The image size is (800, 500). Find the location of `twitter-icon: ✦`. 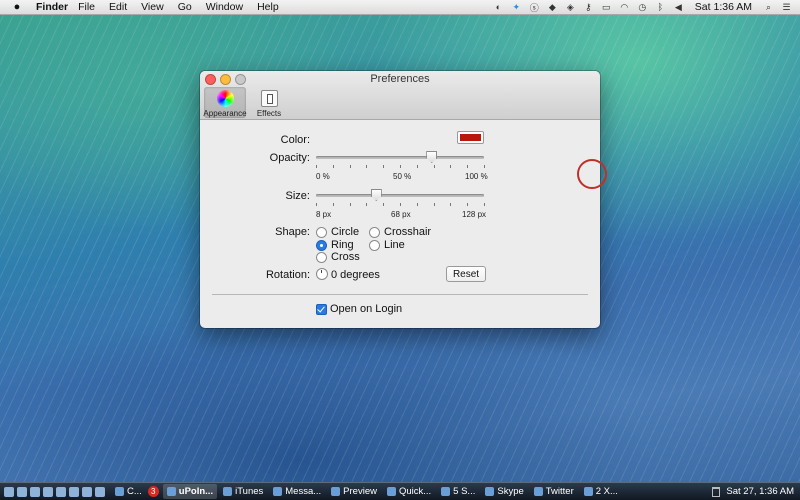

twitter-icon: ✦ is located at coordinates (516, 7).